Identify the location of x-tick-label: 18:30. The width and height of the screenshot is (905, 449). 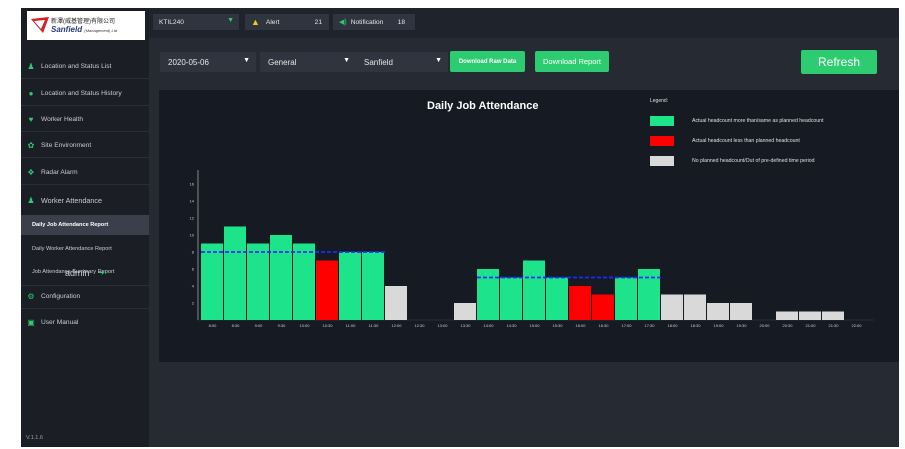
(695, 325).